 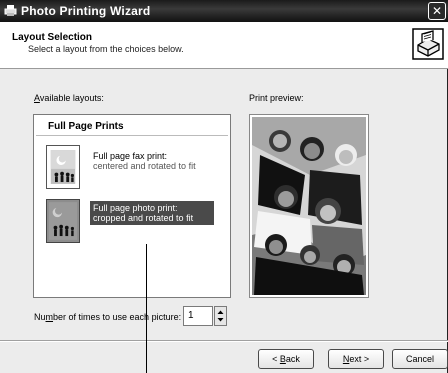 What do you see at coordinates (276, 98) in the screenshot?
I see `print-preview-label: Print preview:` at bounding box center [276, 98].